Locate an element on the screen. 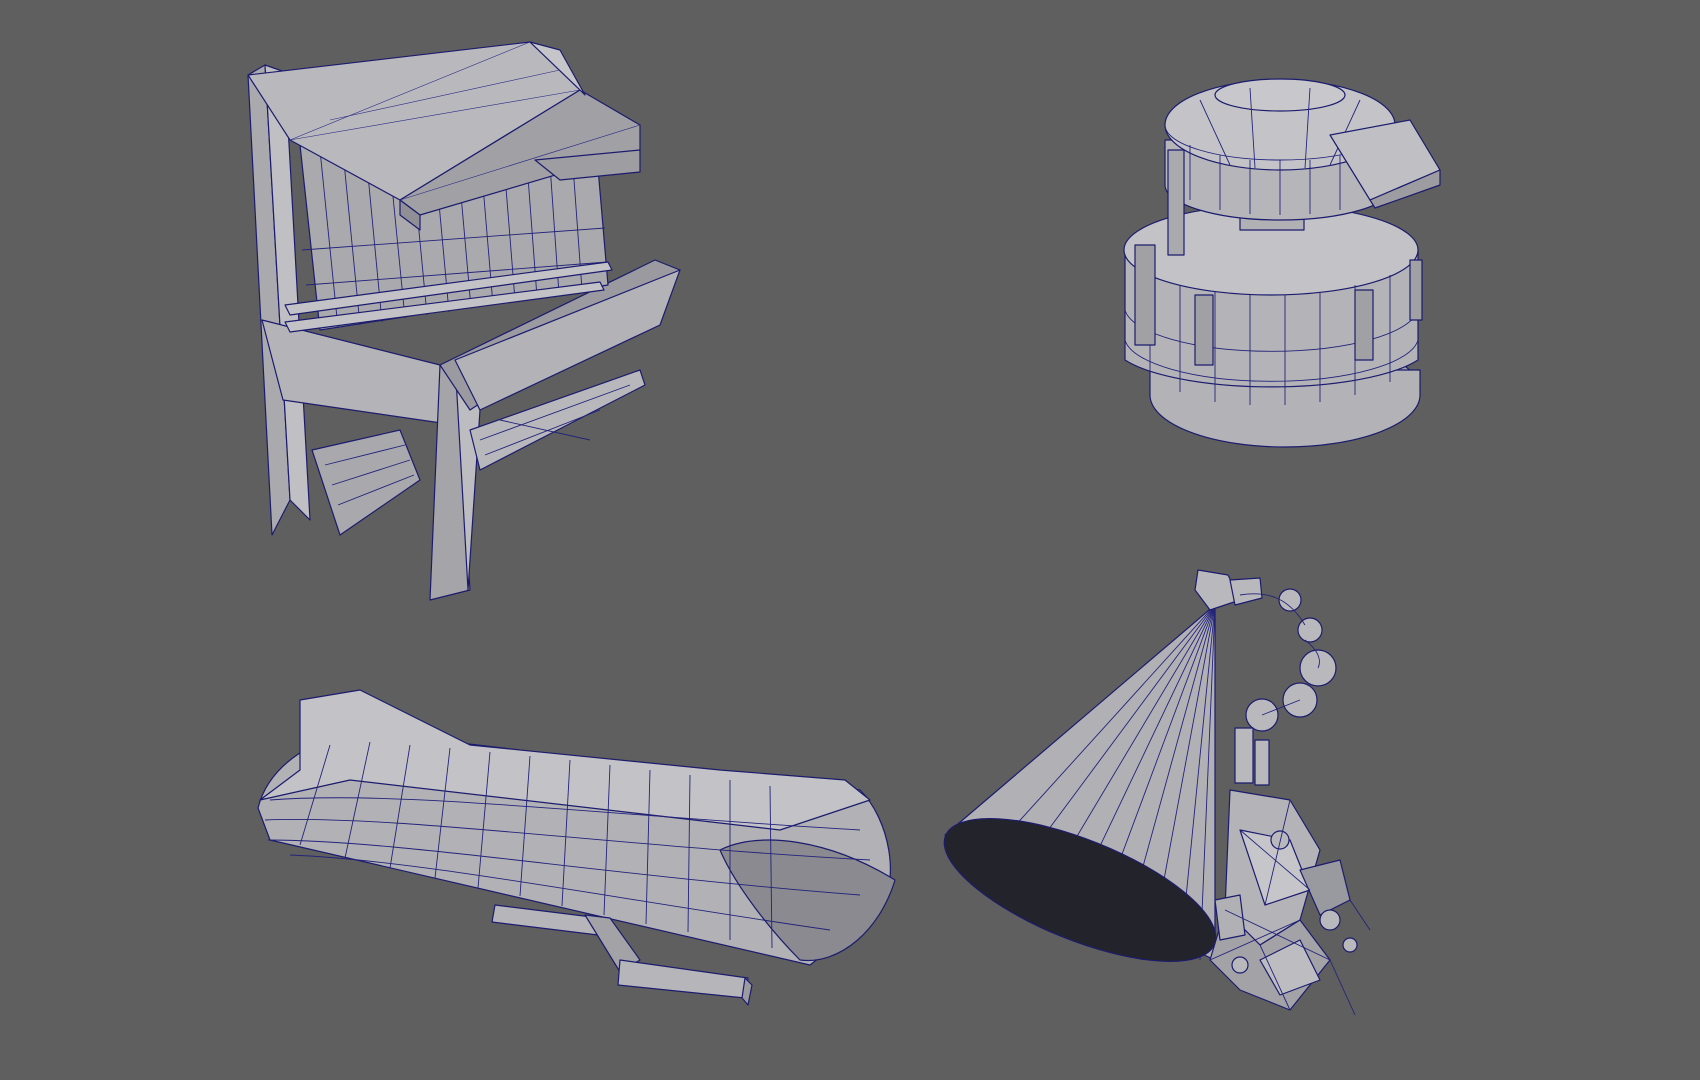  watch-tower-mesh is located at coordinates (464, 321).